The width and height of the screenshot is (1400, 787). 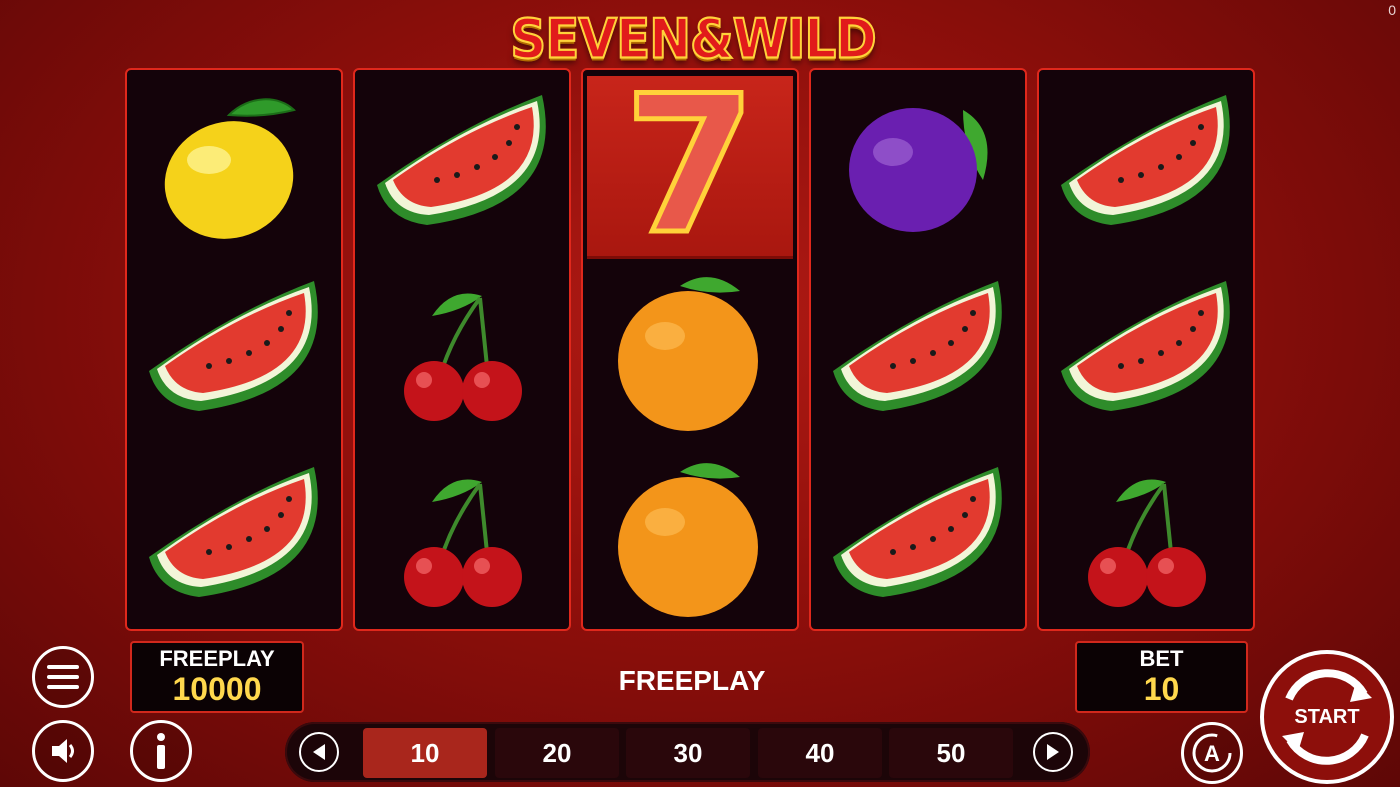 I want to click on sound-button, so click(x=63, y=751).